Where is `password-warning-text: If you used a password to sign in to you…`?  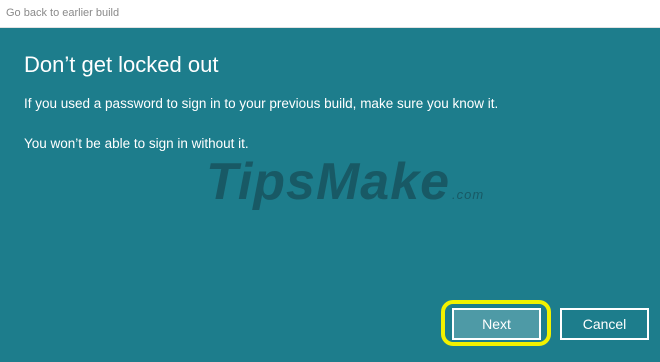
password-warning-text: If you used a password to sign in to you… is located at coordinates (261, 103).